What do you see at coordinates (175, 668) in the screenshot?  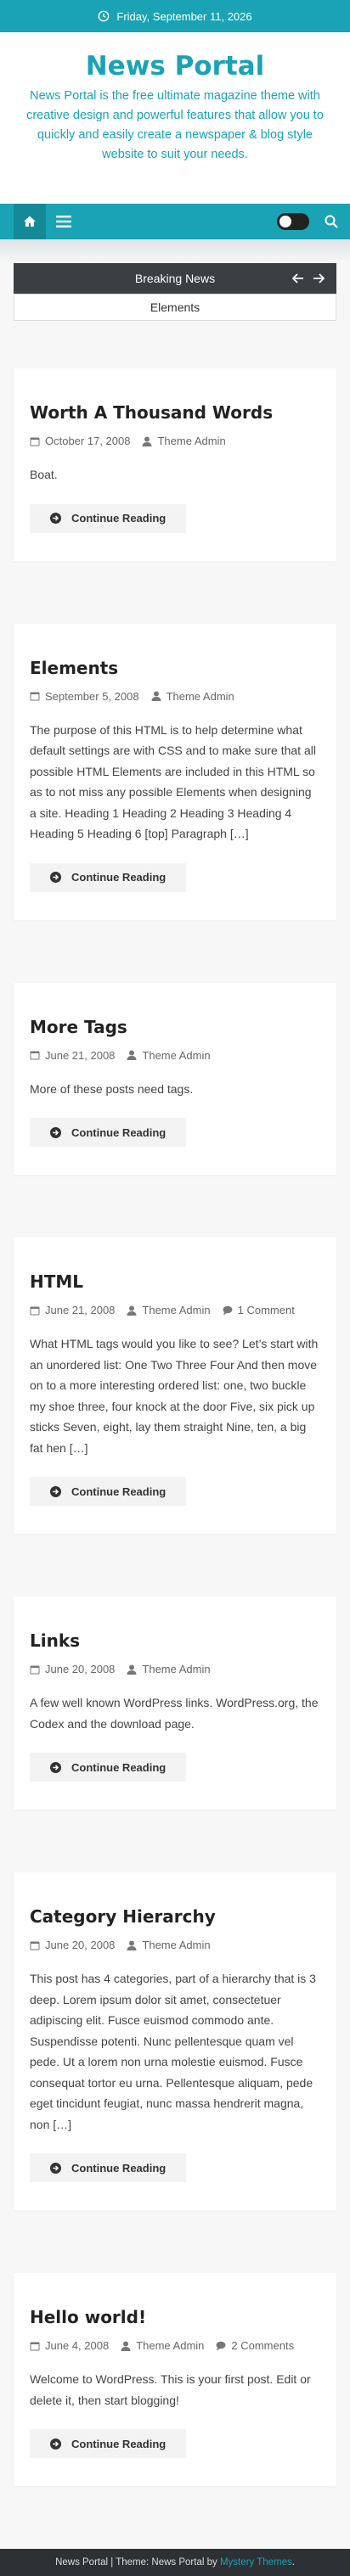 I see `post-title: Elements` at bounding box center [175, 668].